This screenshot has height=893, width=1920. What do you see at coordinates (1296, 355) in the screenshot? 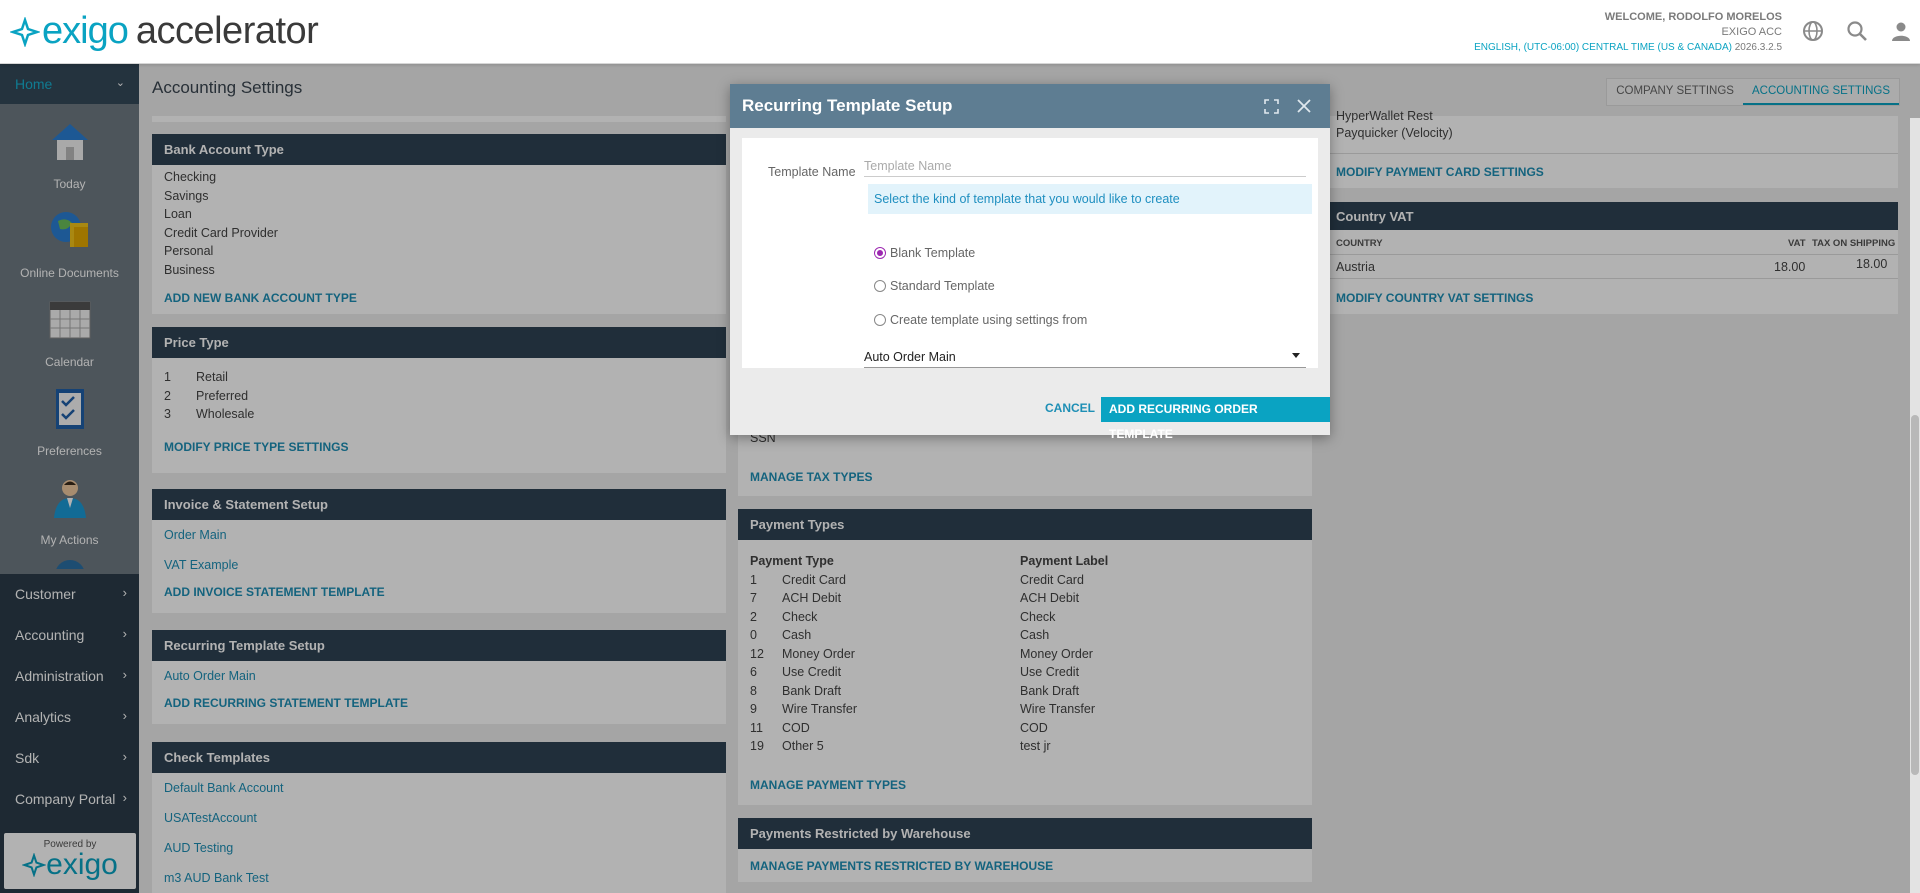
I see `caret-down-icon` at bounding box center [1296, 355].